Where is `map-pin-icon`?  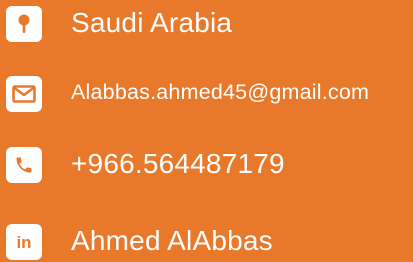 map-pin-icon is located at coordinates (24, 24).